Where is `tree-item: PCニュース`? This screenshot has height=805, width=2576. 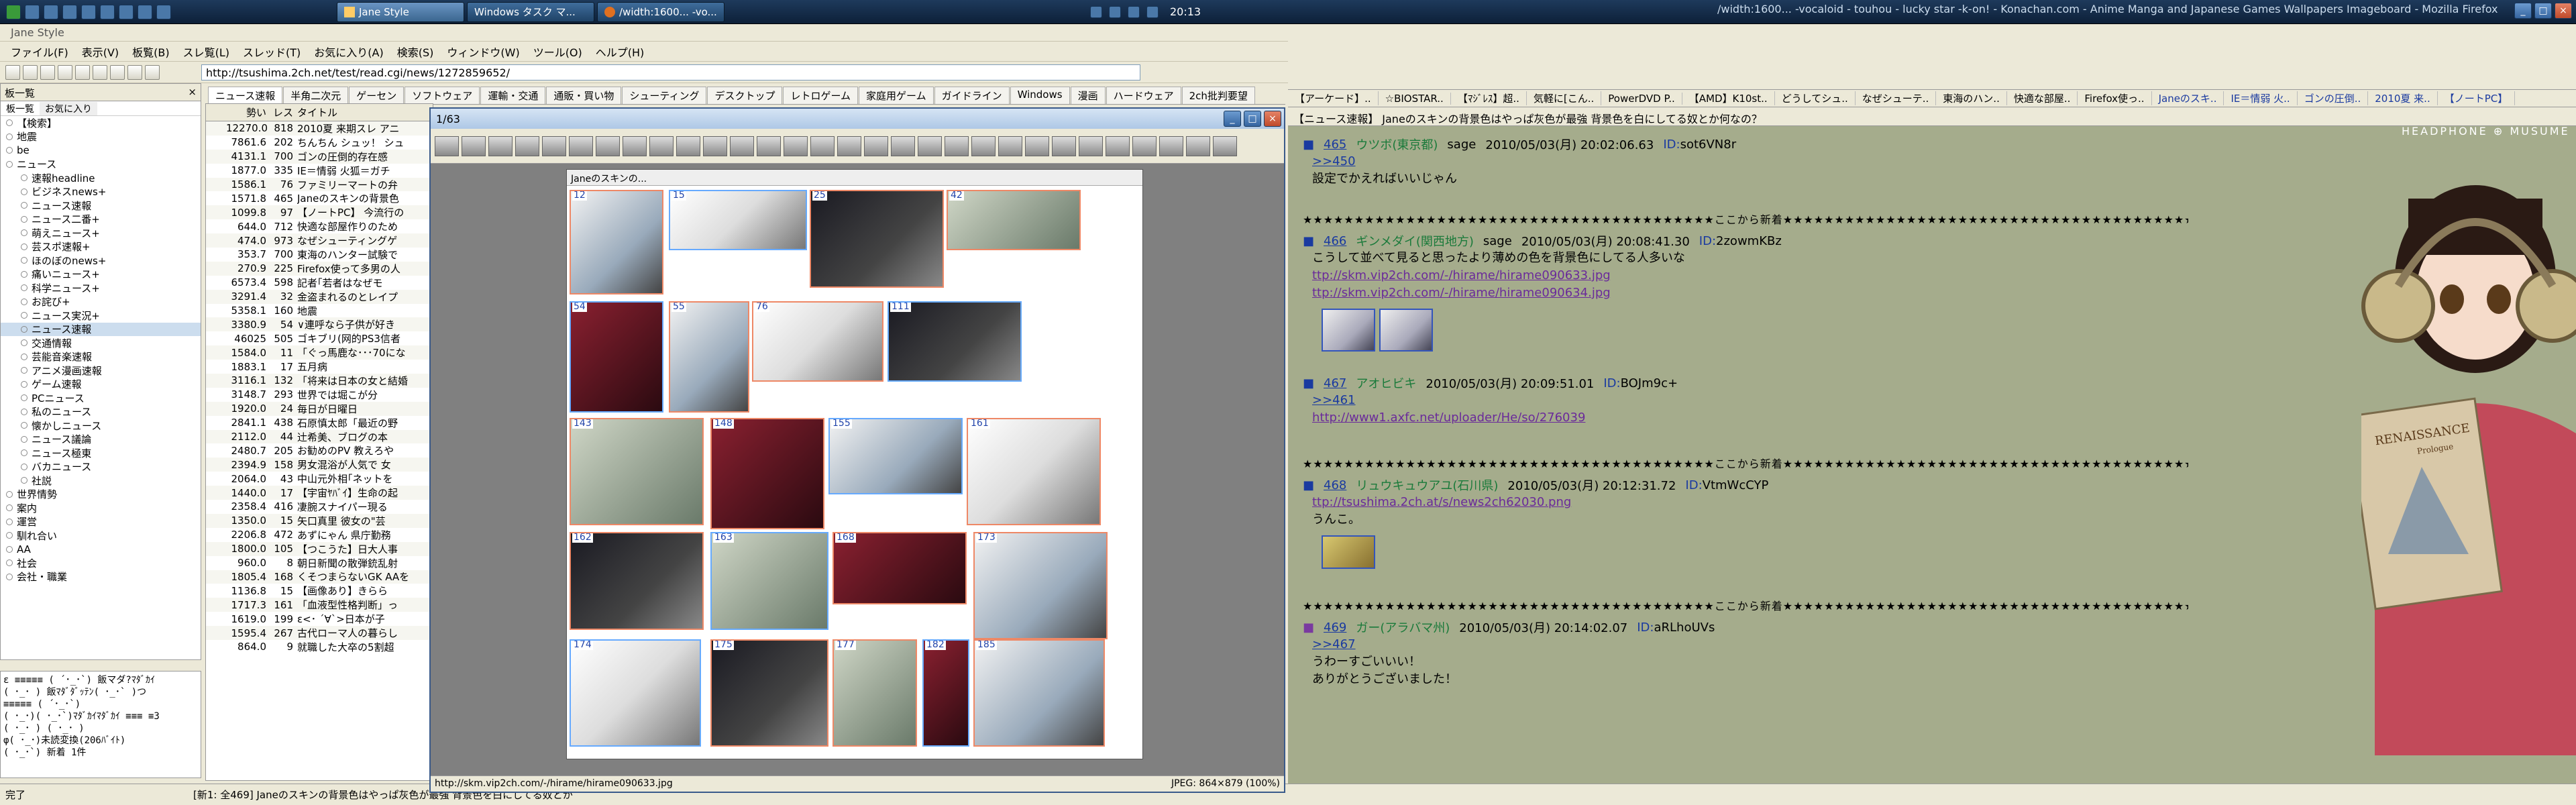 tree-item: PCニュース is located at coordinates (101, 398).